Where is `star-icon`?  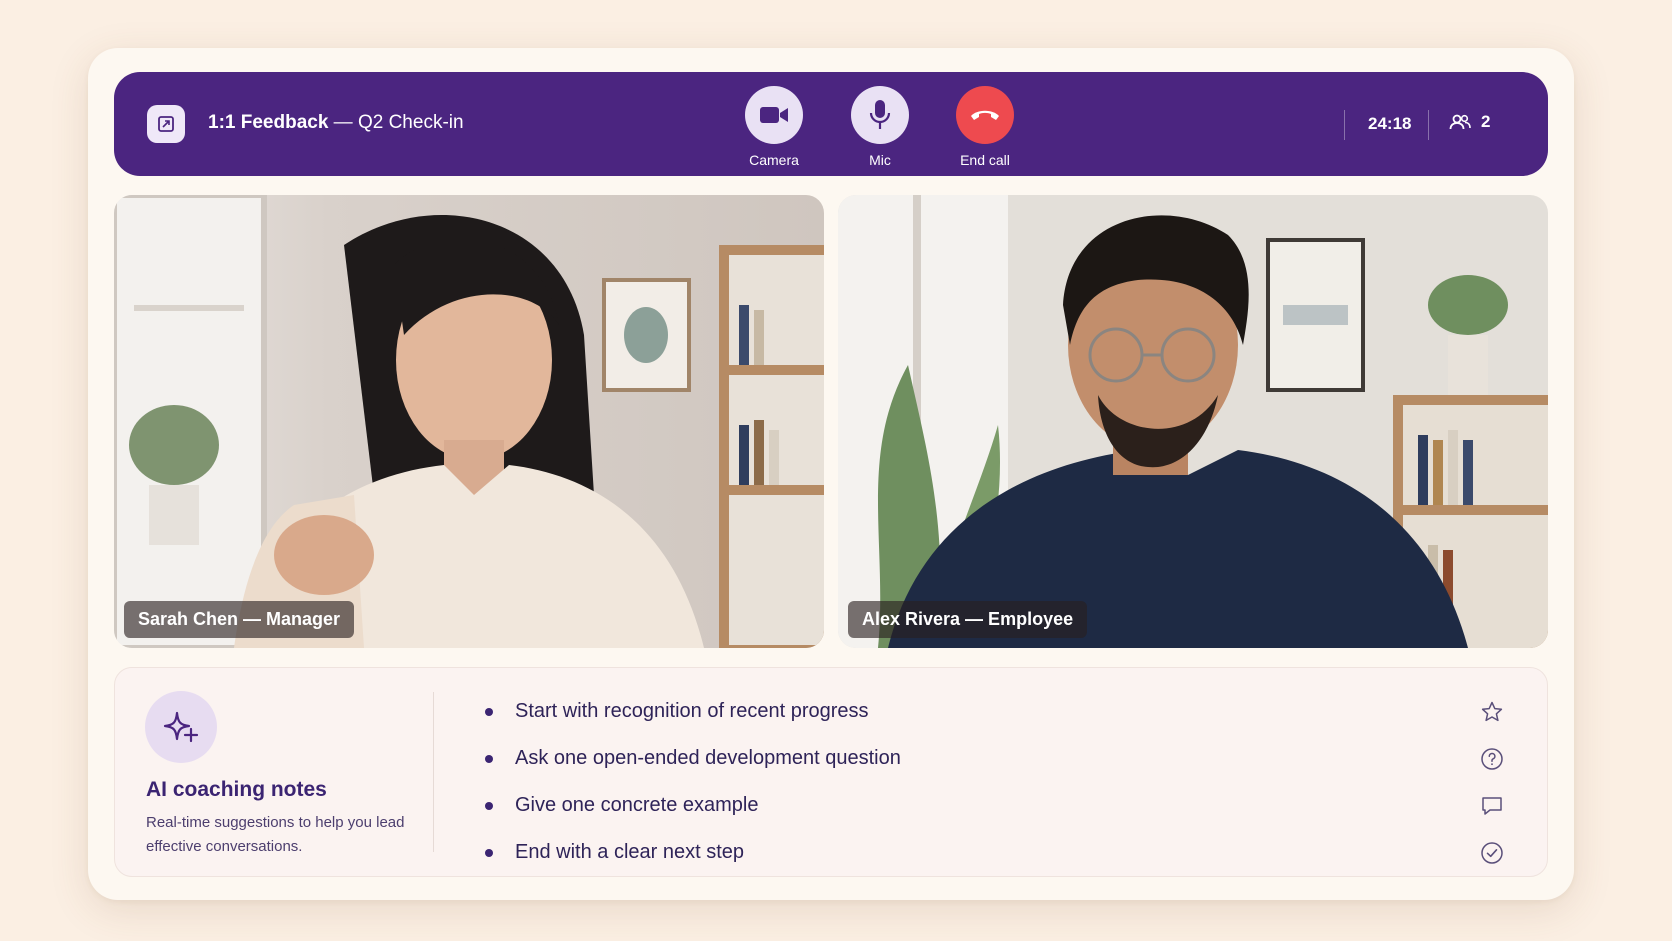
star-icon is located at coordinates (1492, 712).